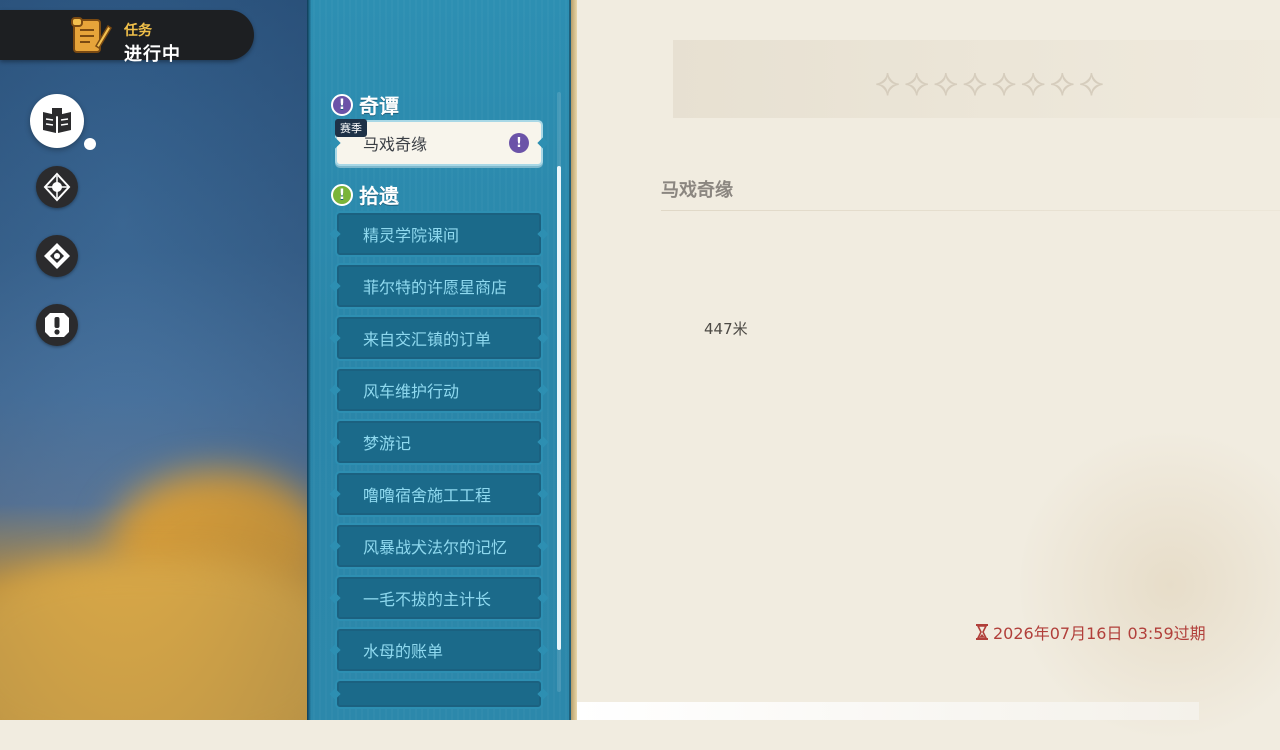  I want to click on quest-item: 水母的账单, so click(439, 650).